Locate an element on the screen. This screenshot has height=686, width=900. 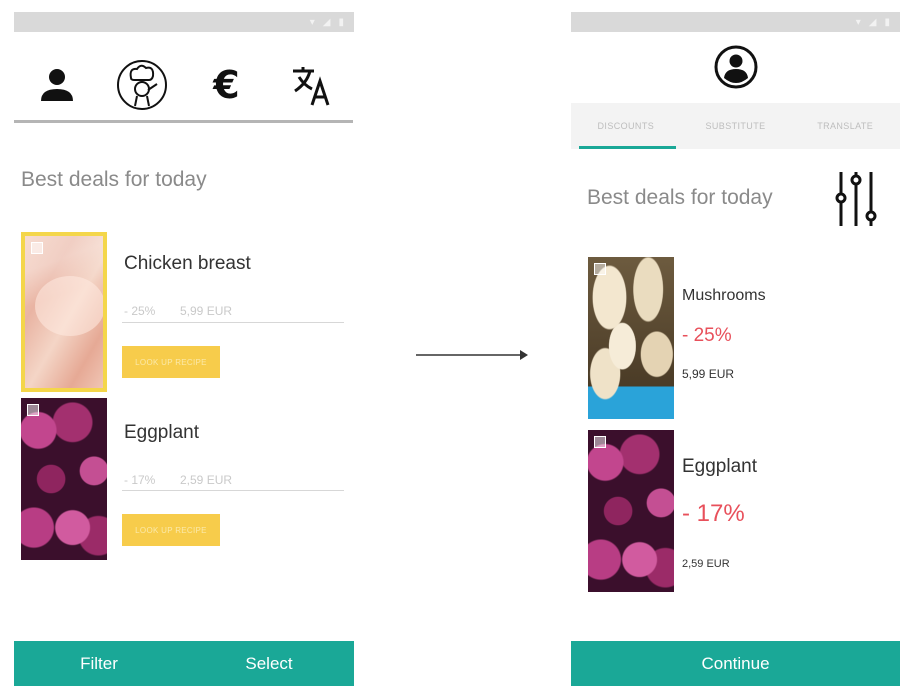
select-button: Select is located at coordinates (269, 664).